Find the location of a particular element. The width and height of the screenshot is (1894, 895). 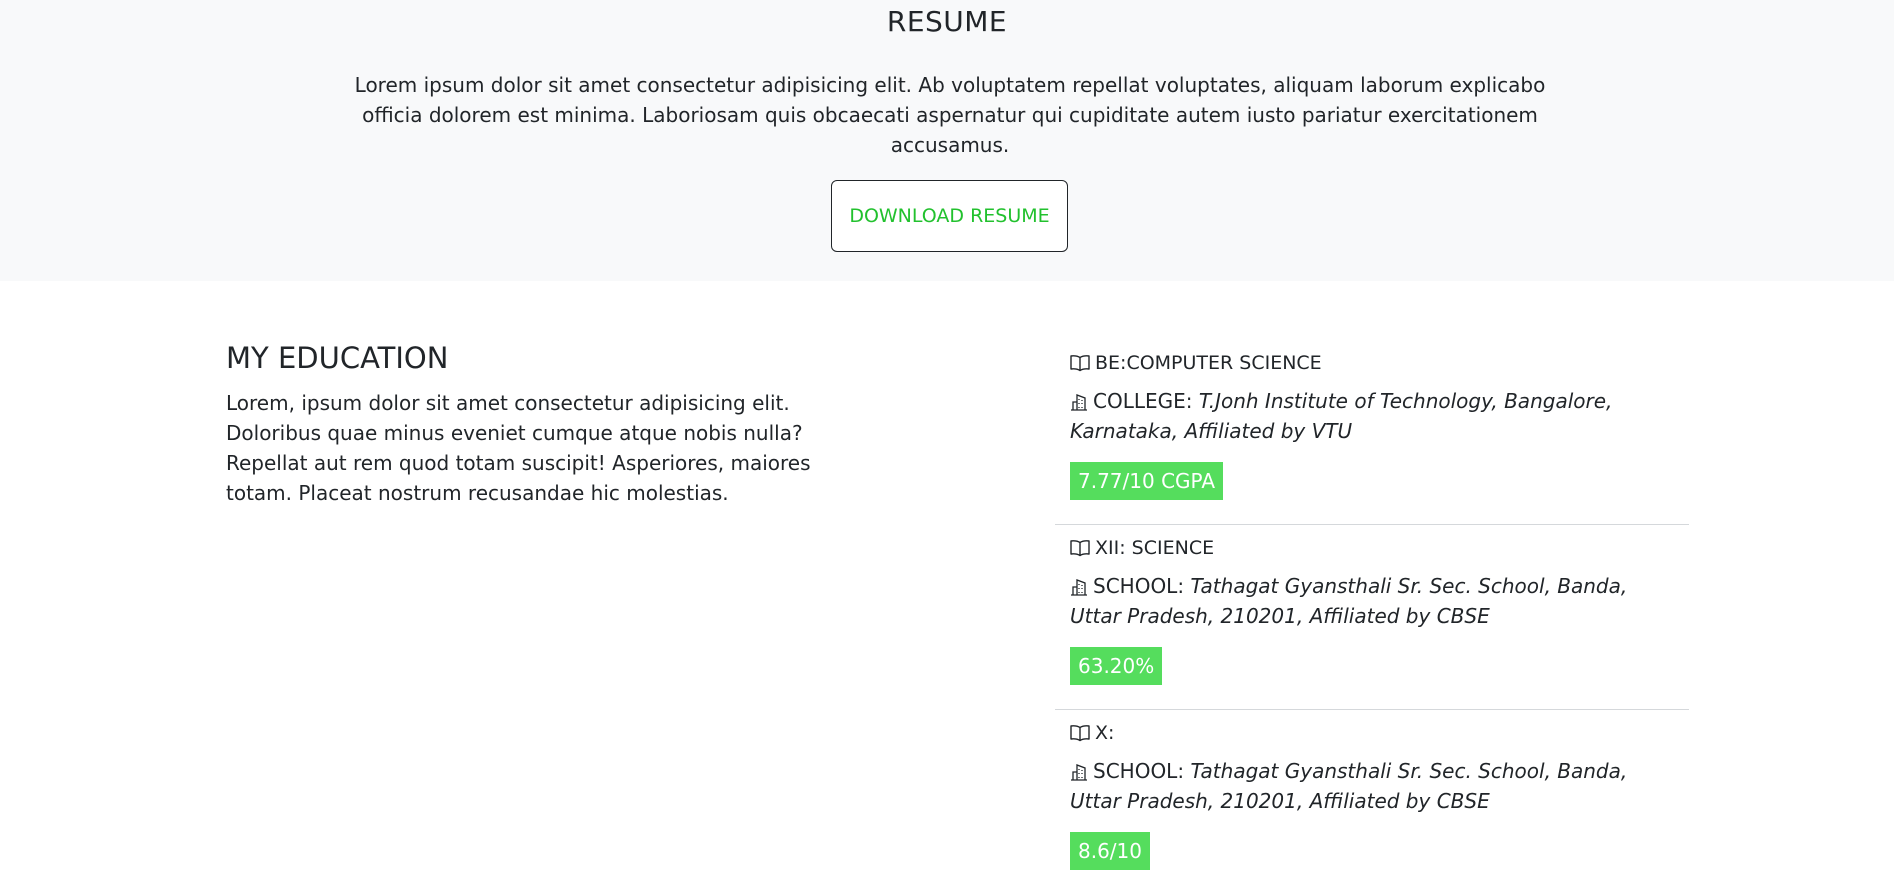

score-badge: 7.77/10 CGPA is located at coordinates (1147, 481).